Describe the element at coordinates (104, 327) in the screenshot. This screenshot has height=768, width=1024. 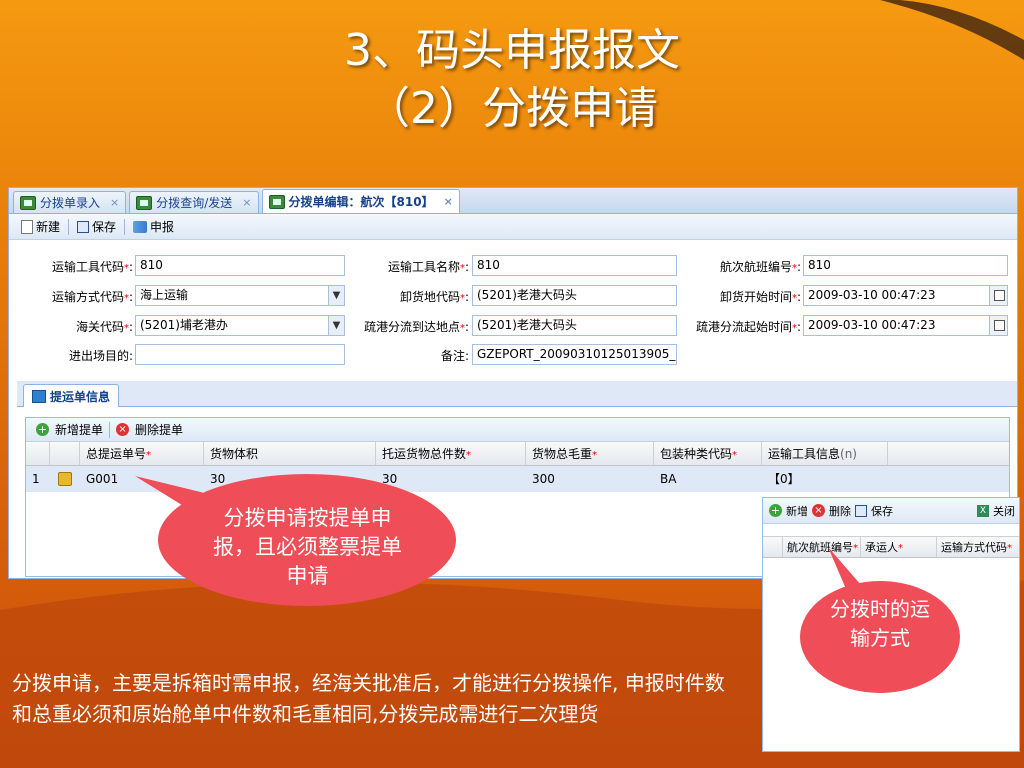
I see `customs-label: 海关代码*:` at that location.